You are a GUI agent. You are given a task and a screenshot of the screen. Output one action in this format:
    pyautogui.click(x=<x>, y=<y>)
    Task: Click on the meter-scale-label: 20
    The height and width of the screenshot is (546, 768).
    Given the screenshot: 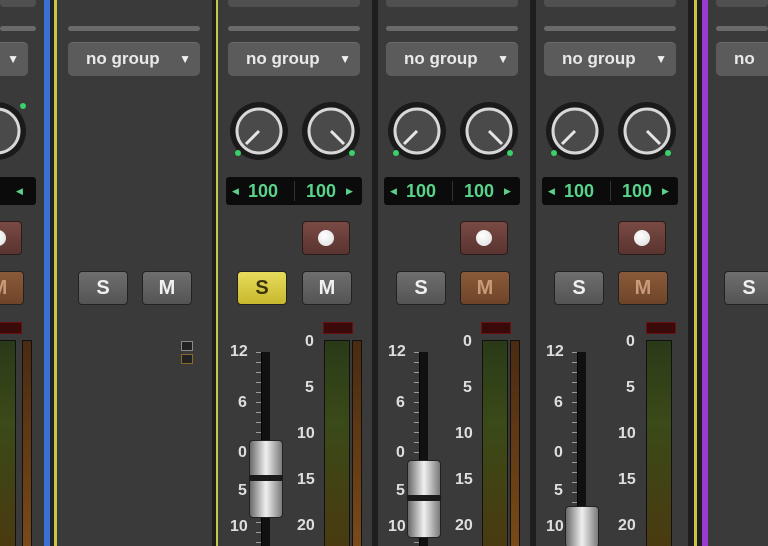 What is the action you would take?
    pyautogui.click(x=306, y=525)
    